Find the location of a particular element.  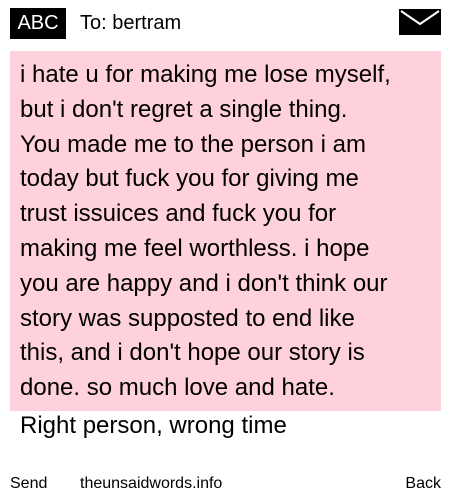

message-line: story was supposted to end like is located at coordinates (187, 318).